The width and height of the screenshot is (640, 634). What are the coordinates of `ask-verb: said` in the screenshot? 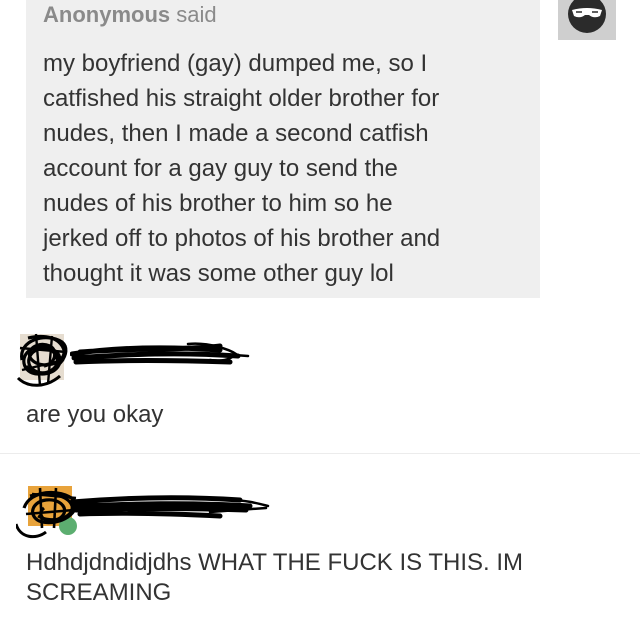 It's located at (196, 14).